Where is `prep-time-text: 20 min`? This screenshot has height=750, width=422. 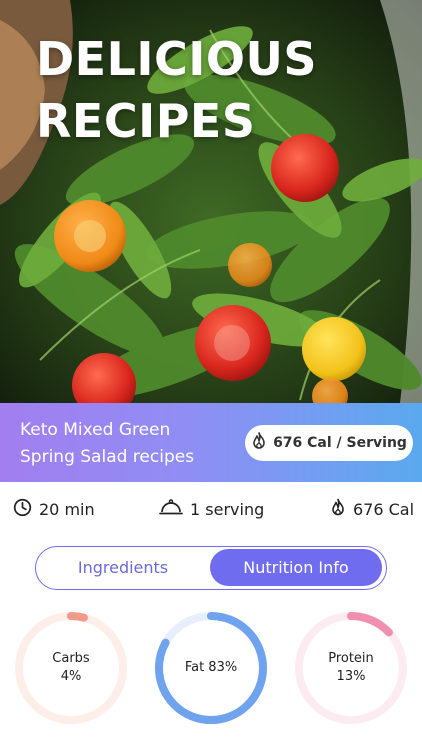
prep-time-text: 20 min is located at coordinates (67, 509).